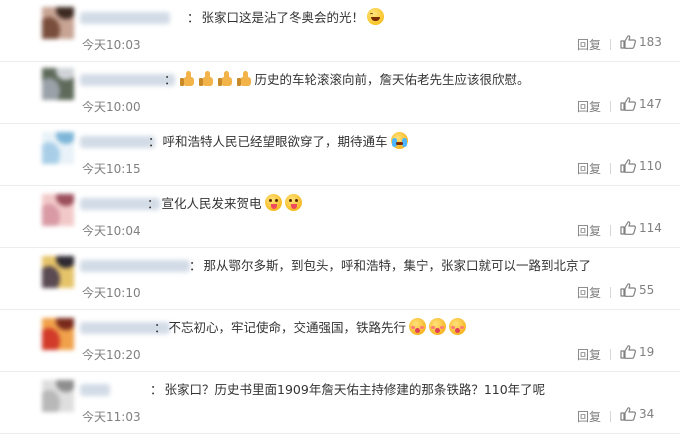 Image resolution: width=680 pixels, height=440 pixels. I want to click on comment-item: ：呼和浩特人民已经望眼欲穿了，期待通车 今天10:15 回复 110, so click(340, 155).